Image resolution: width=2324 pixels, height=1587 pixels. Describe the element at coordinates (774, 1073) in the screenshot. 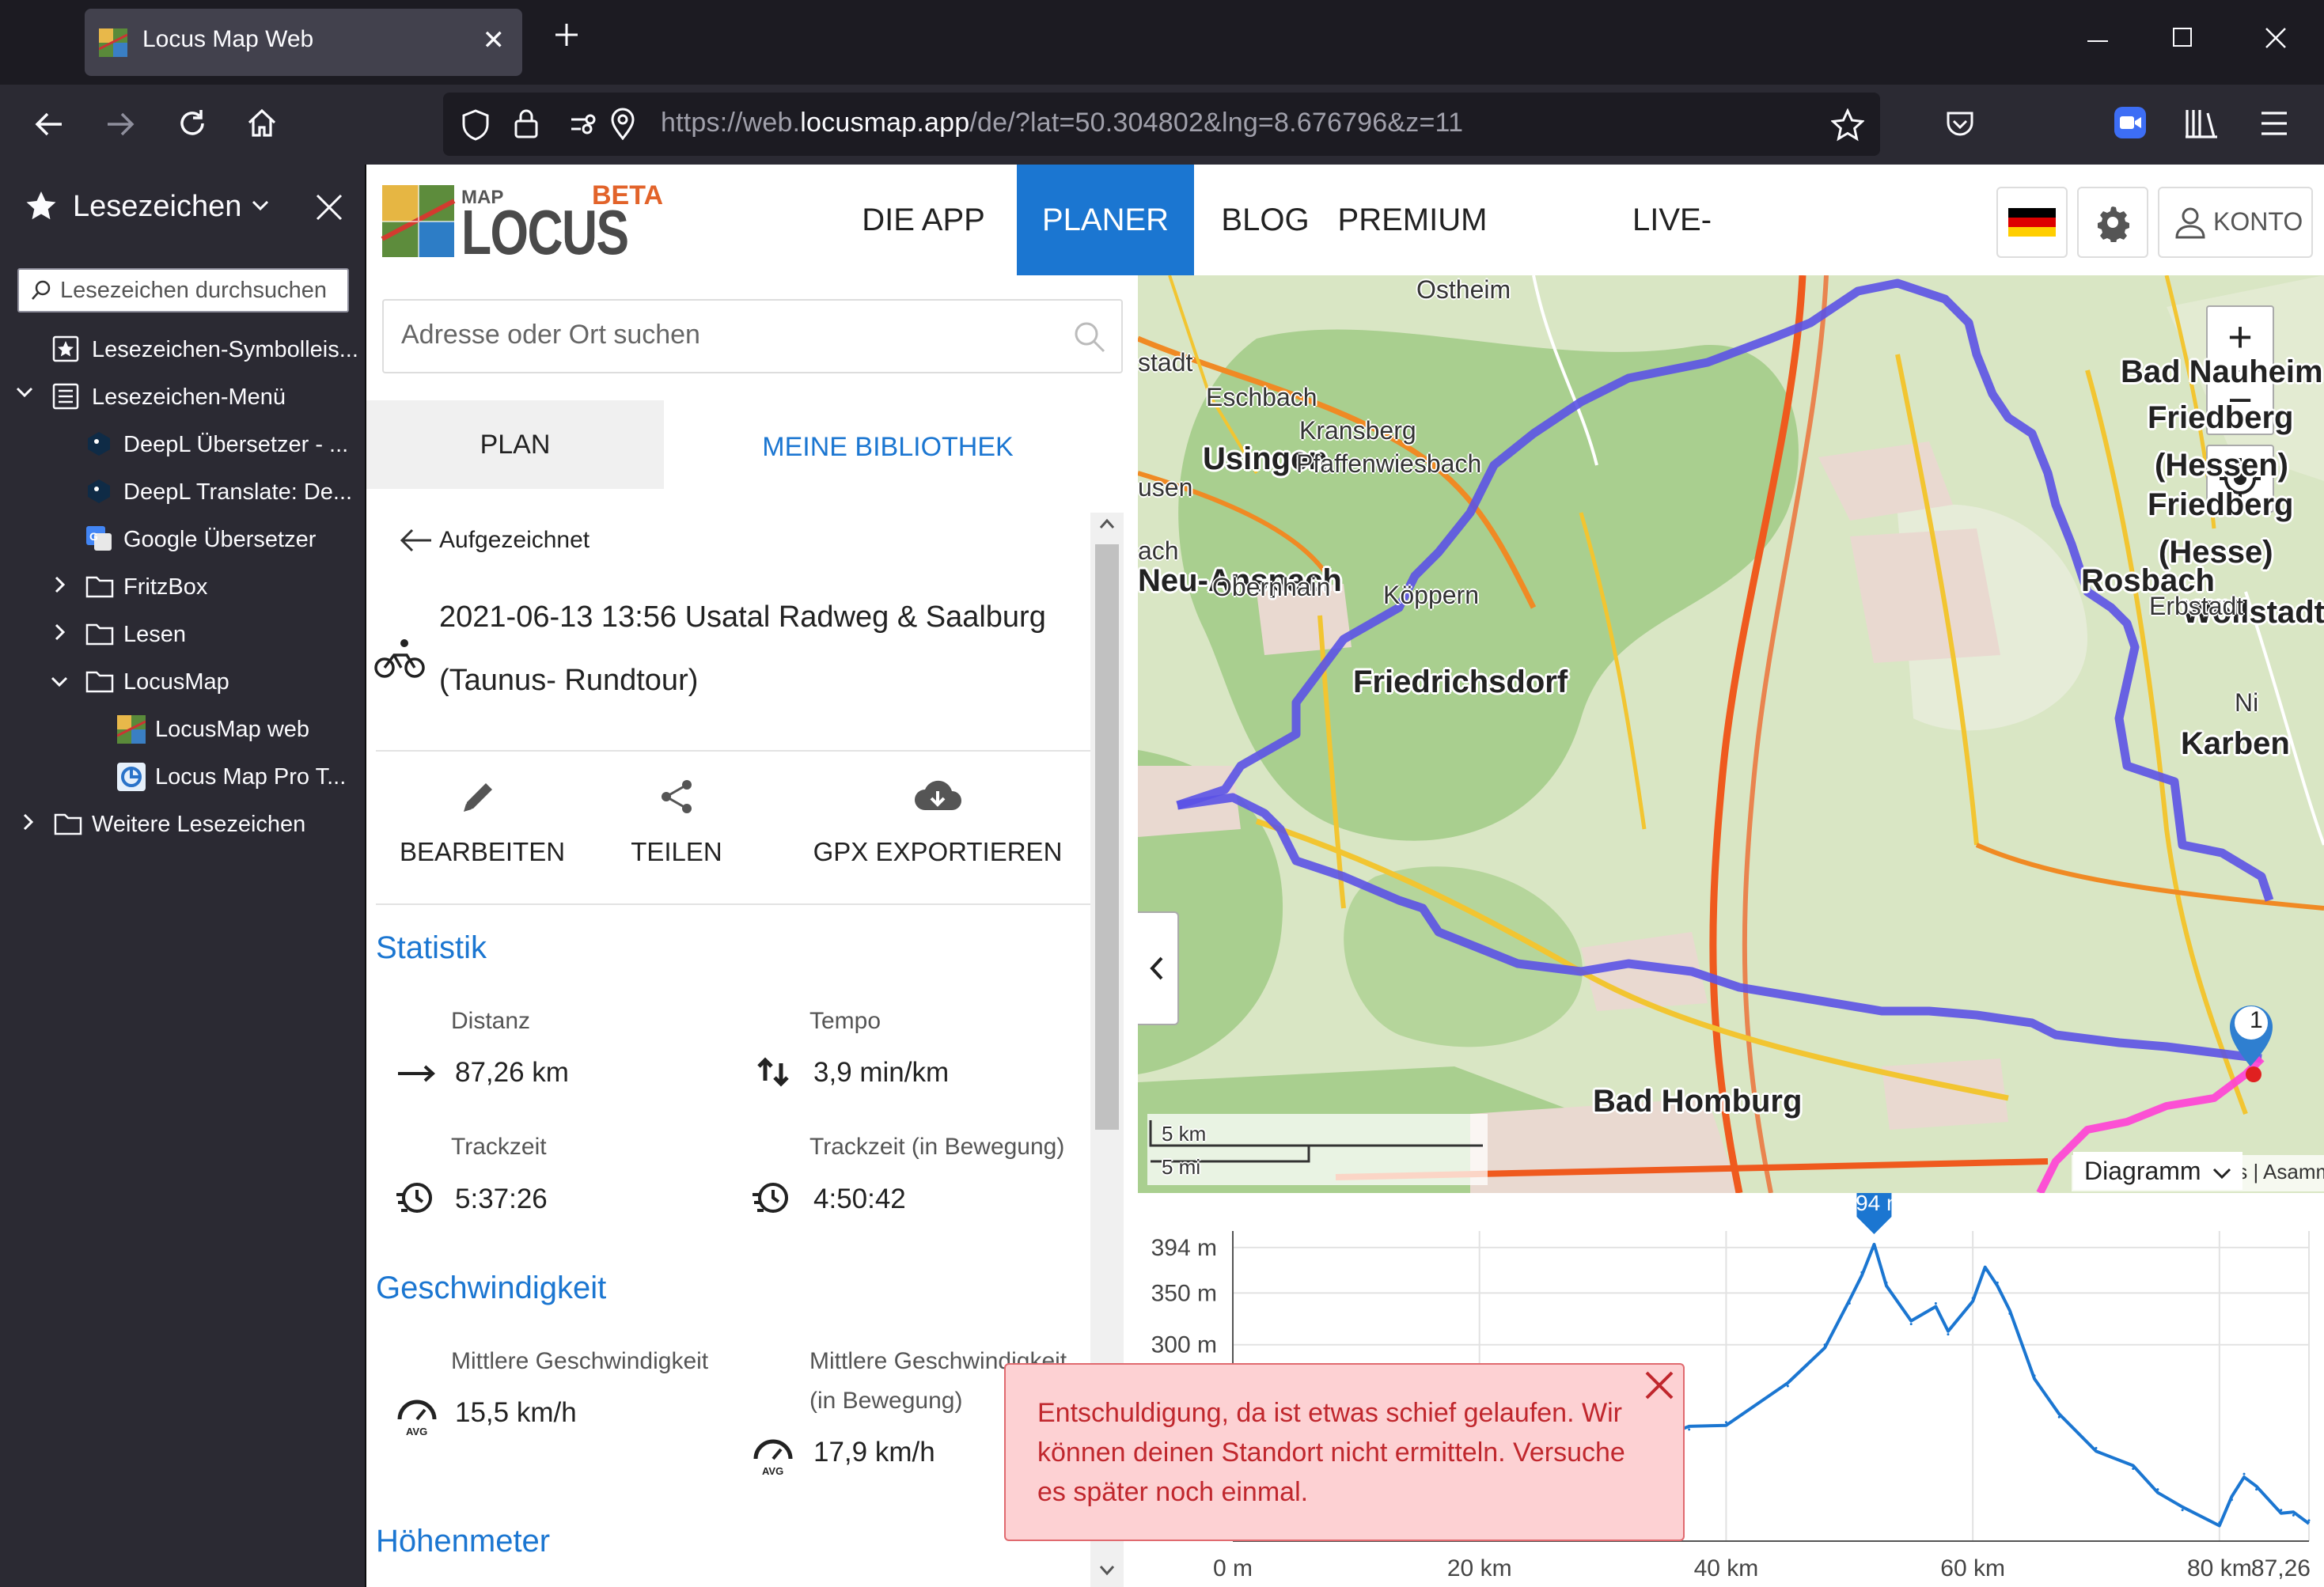

I see `pace-icon` at that location.